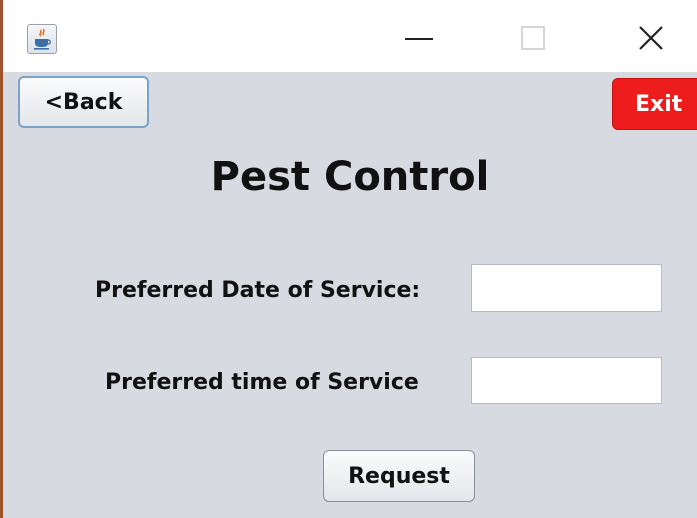  What do you see at coordinates (566, 380) in the screenshot?
I see `time-of-service-input` at bounding box center [566, 380].